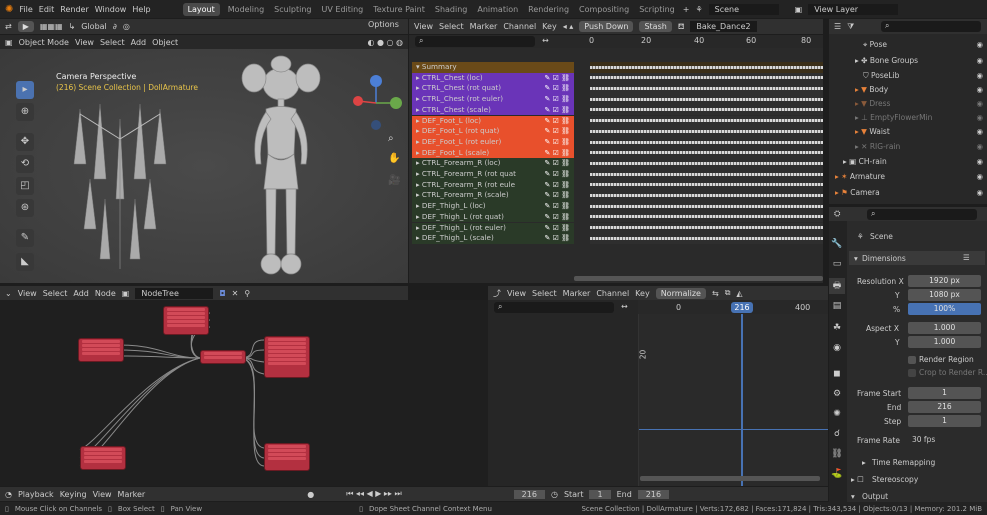 This screenshot has height=515, width=987. Describe the element at coordinates (105, 293) in the screenshot. I see `node-menu-node: Node` at that location.